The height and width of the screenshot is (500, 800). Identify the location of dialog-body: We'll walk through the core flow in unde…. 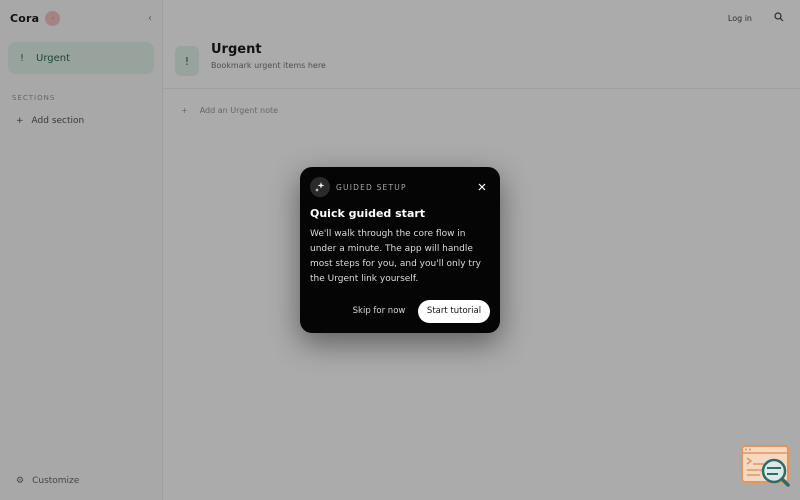
(395, 256).